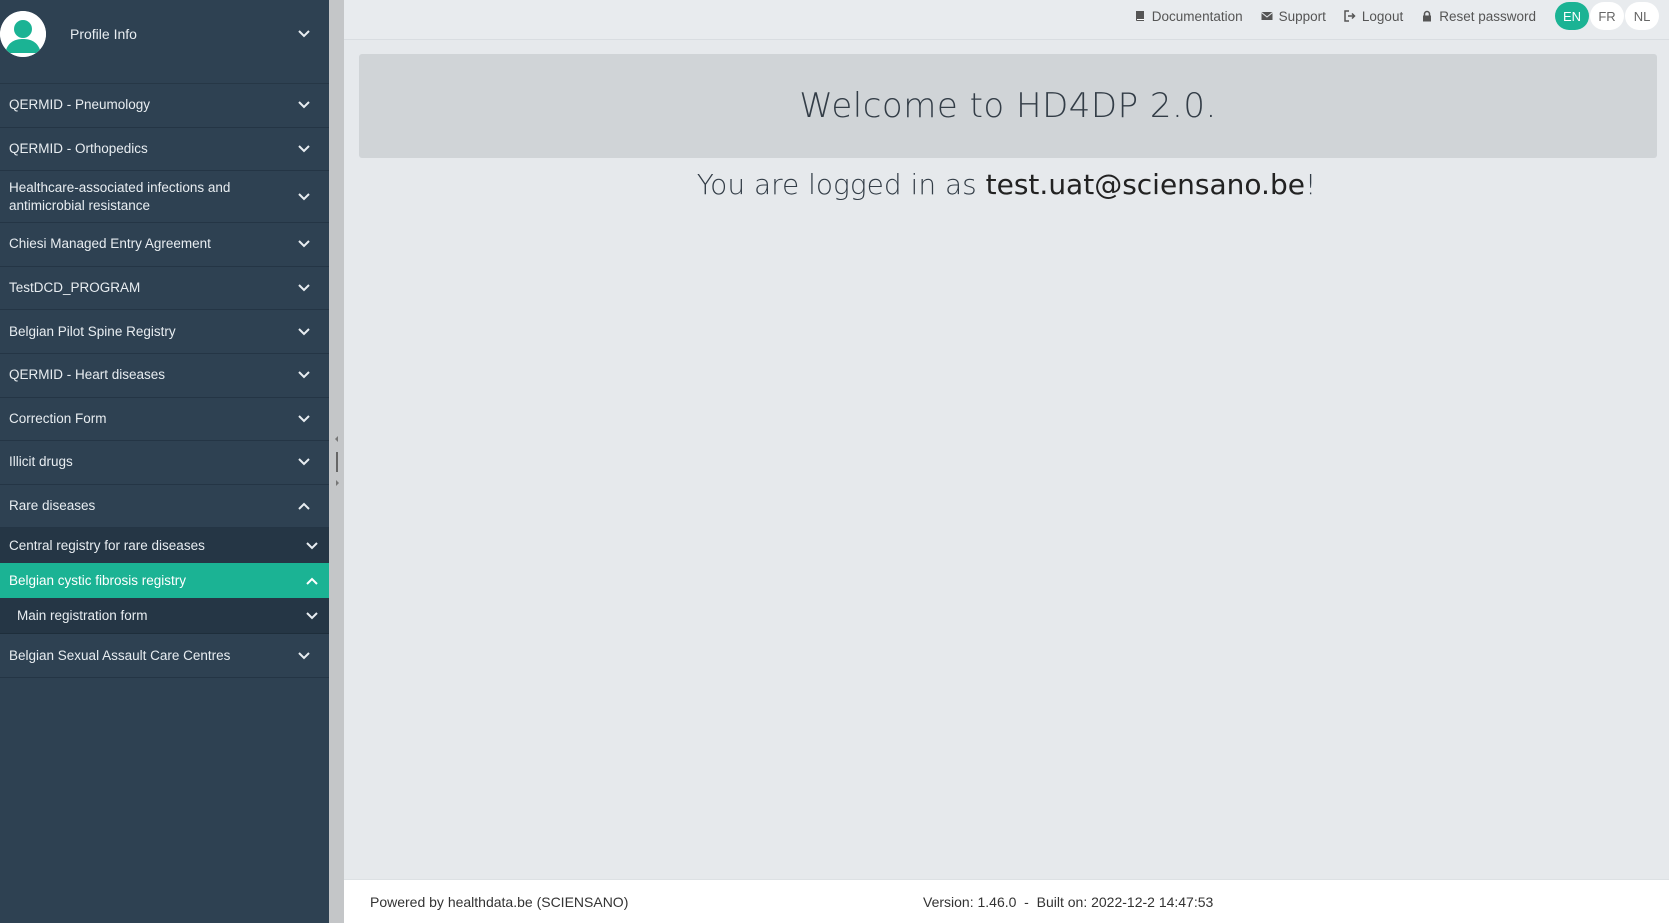 This screenshot has height=923, width=1669. I want to click on sidebar-item-heart-diseases: QERMID - Heart diseases, so click(164, 376).